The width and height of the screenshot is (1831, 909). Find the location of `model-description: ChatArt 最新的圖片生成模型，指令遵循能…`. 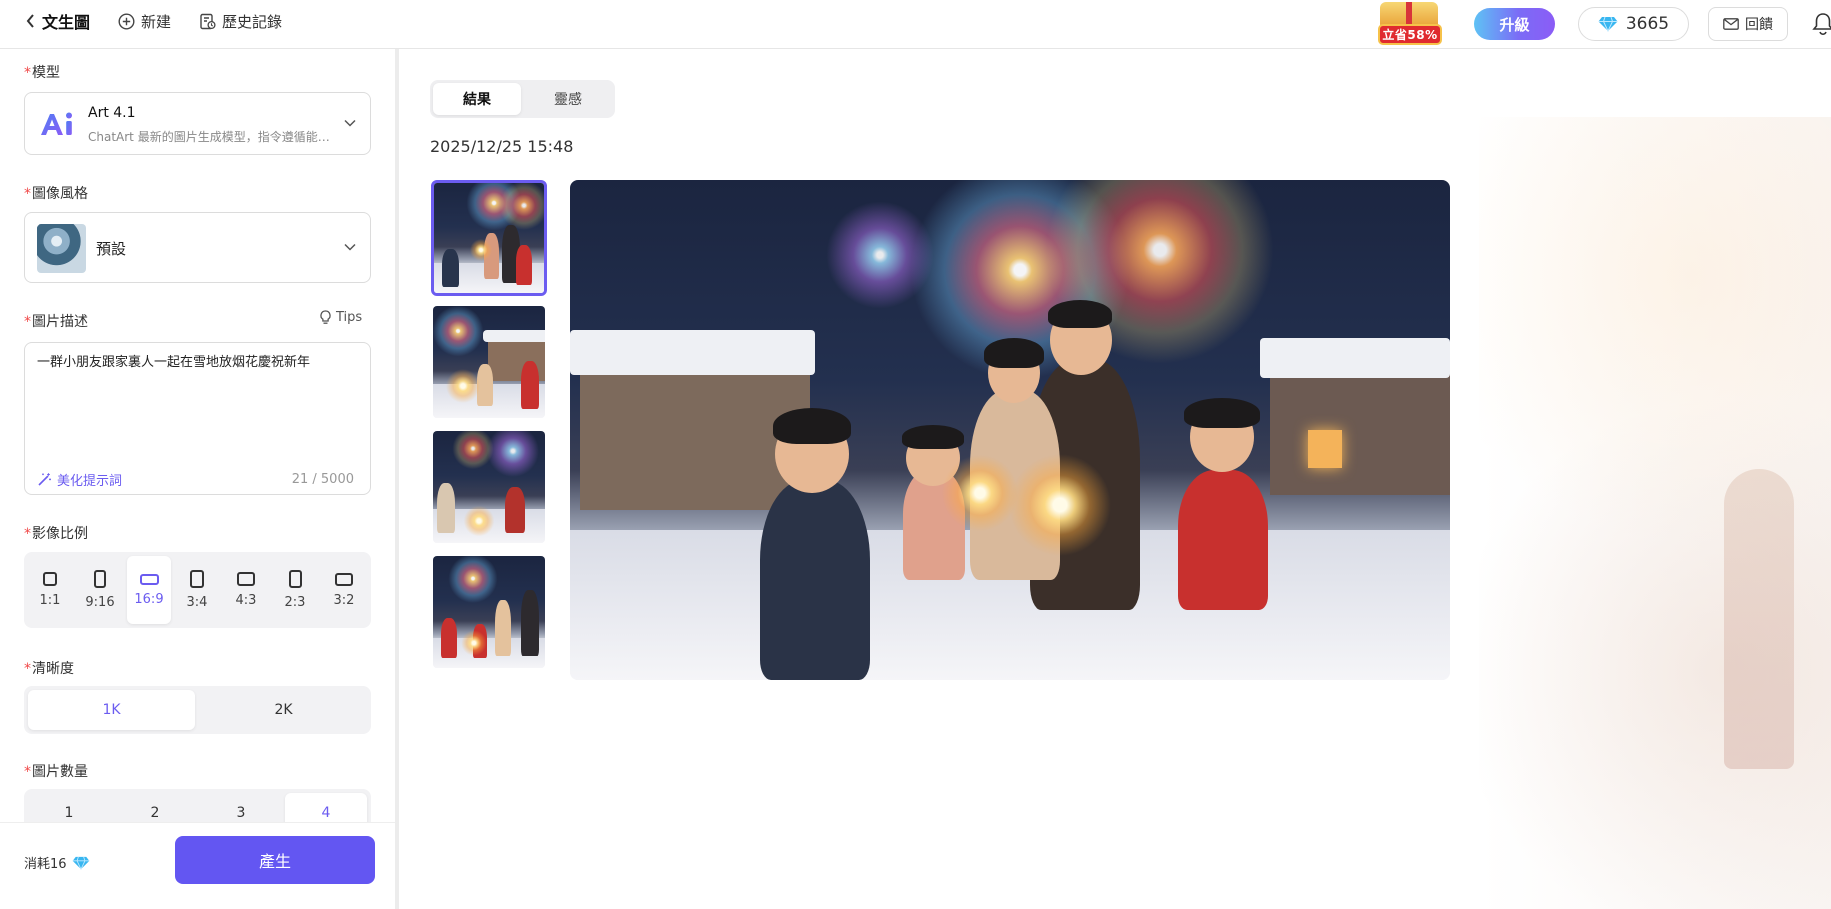

model-description: ChatArt 最新的圖片生成模型，指令遵循能… is located at coordinates (209, 137).